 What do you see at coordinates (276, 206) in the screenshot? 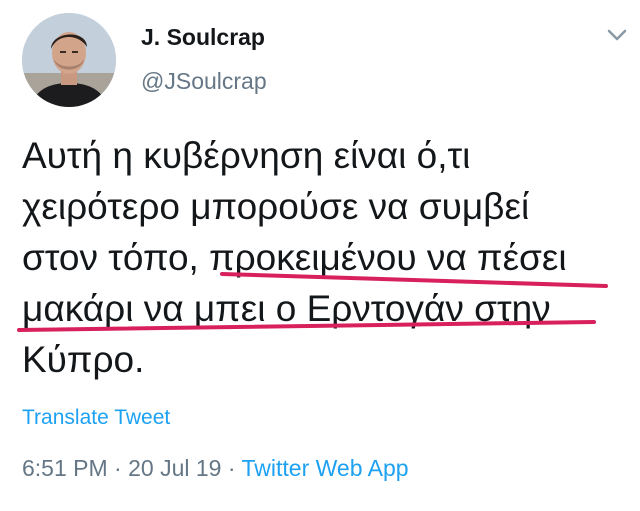
I see `tweet-text-line: χειρότερο μπορούσε να συμβεί` at bounding box center [276, 206].